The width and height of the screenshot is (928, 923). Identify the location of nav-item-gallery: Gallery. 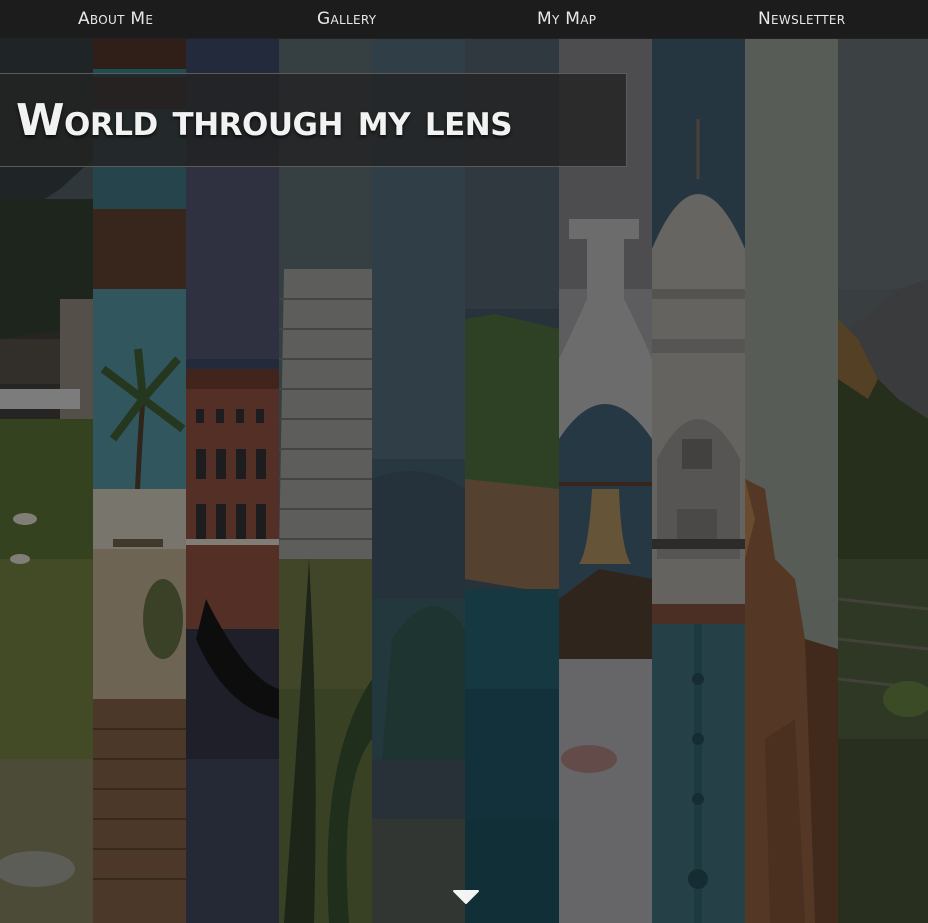
(346, 19).